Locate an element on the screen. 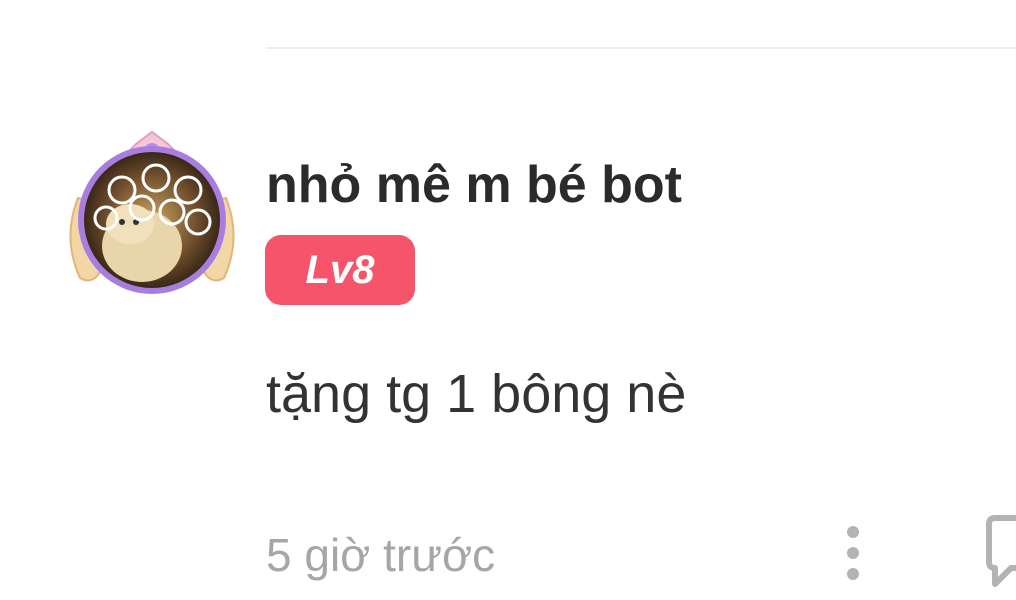  level-badge: Lv8 is located at coordinates (340, 270).